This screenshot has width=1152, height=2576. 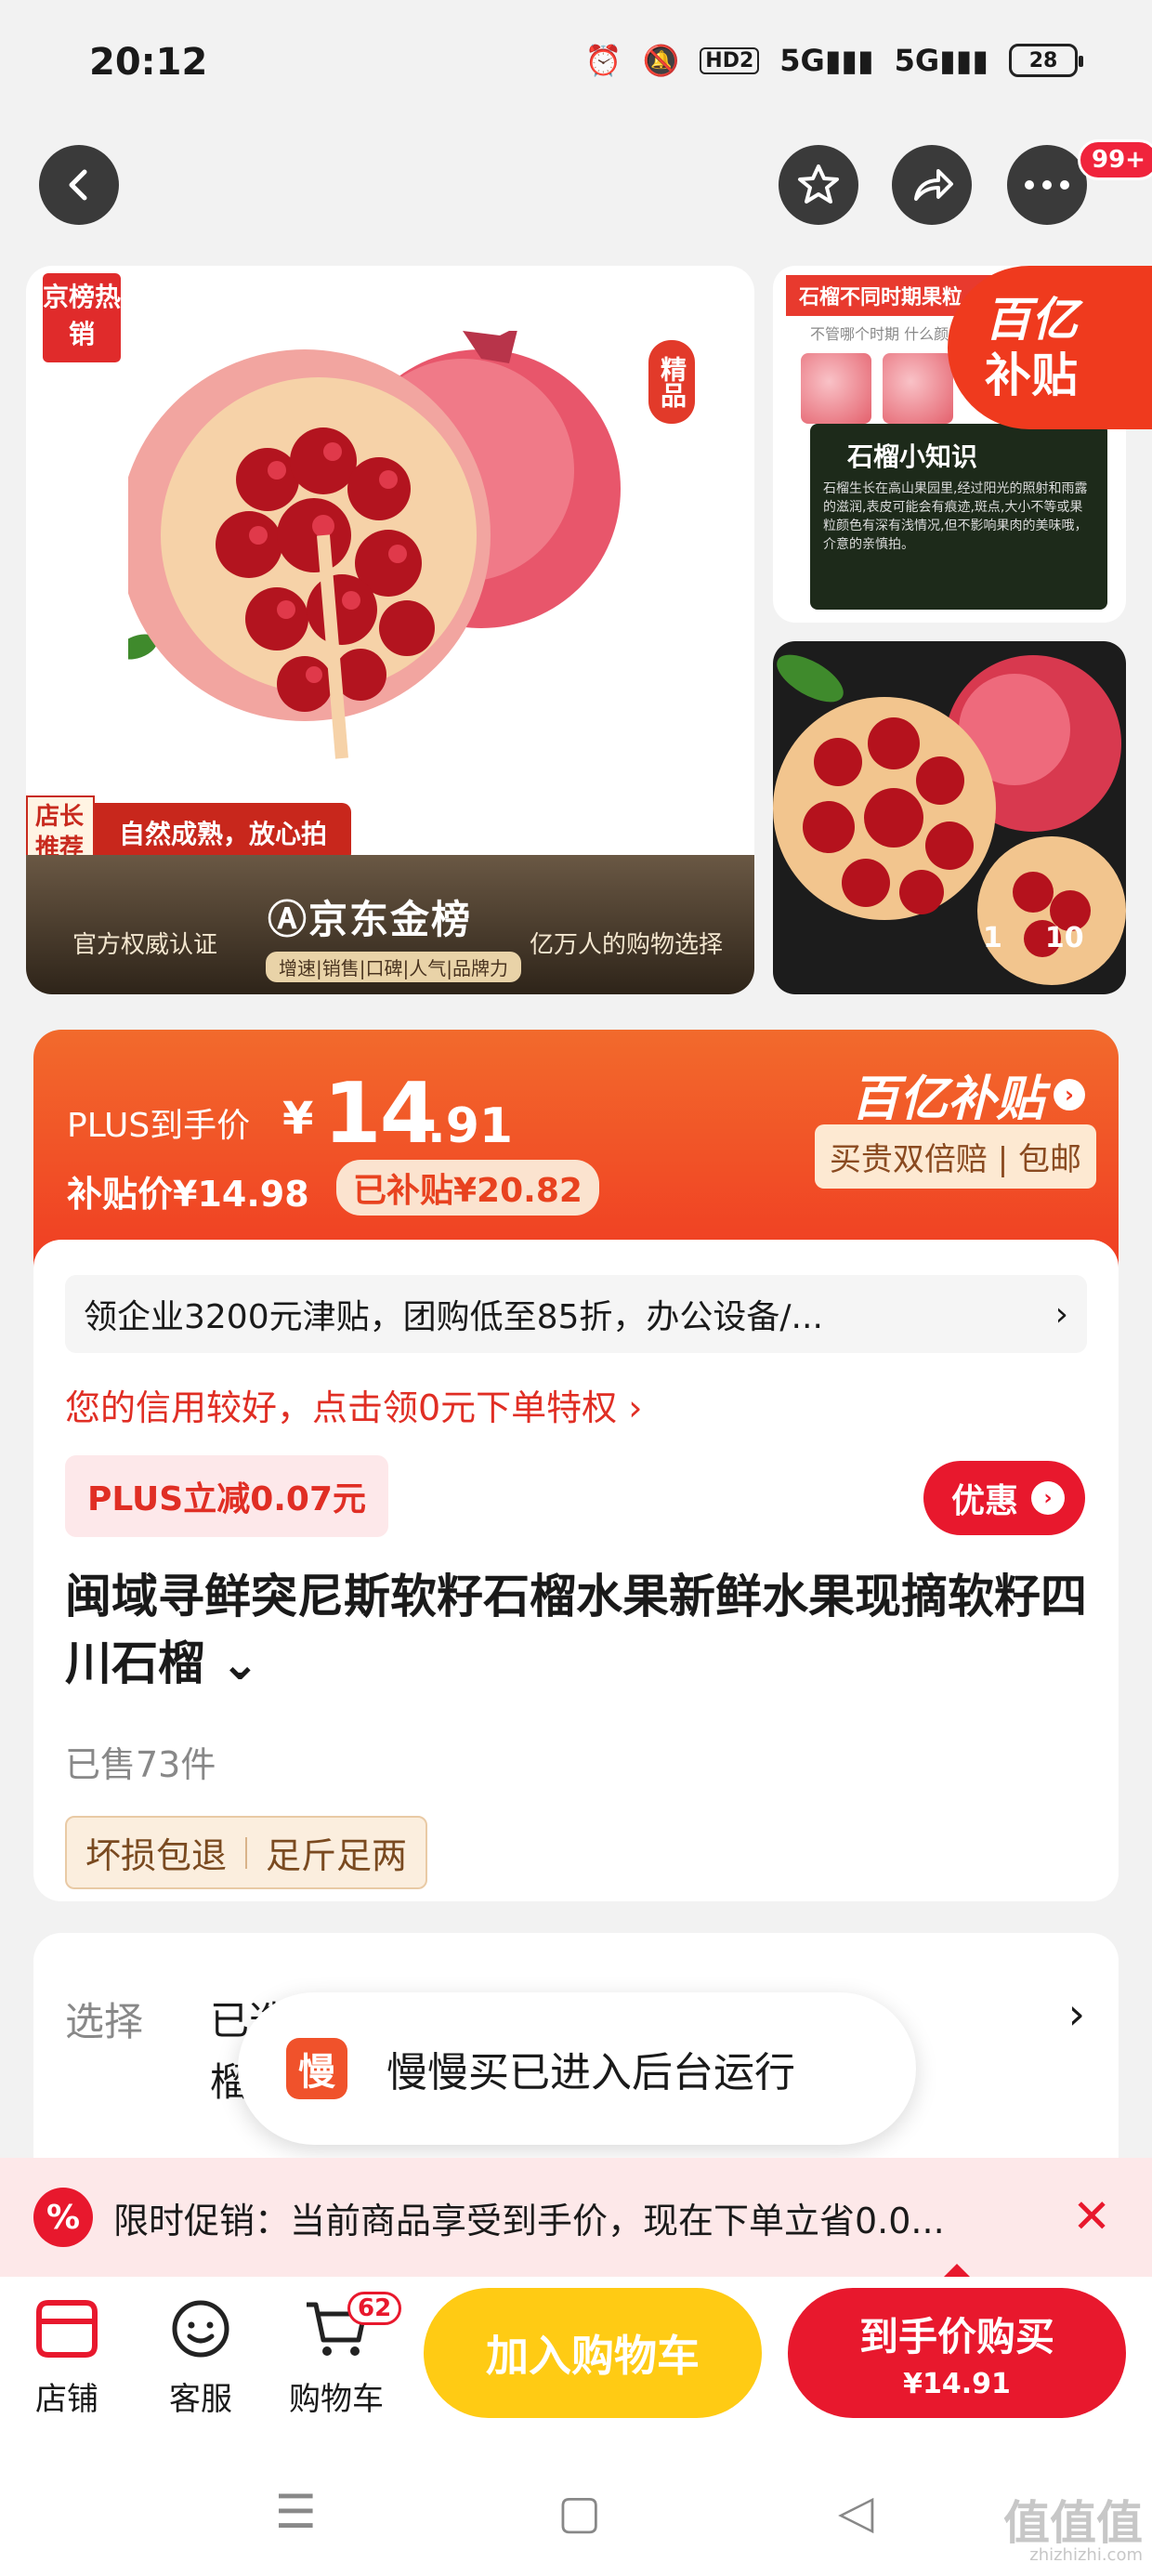 I want to click on subsidized-amount: 已补贴¥20.82, so click(x=467, y=1188).